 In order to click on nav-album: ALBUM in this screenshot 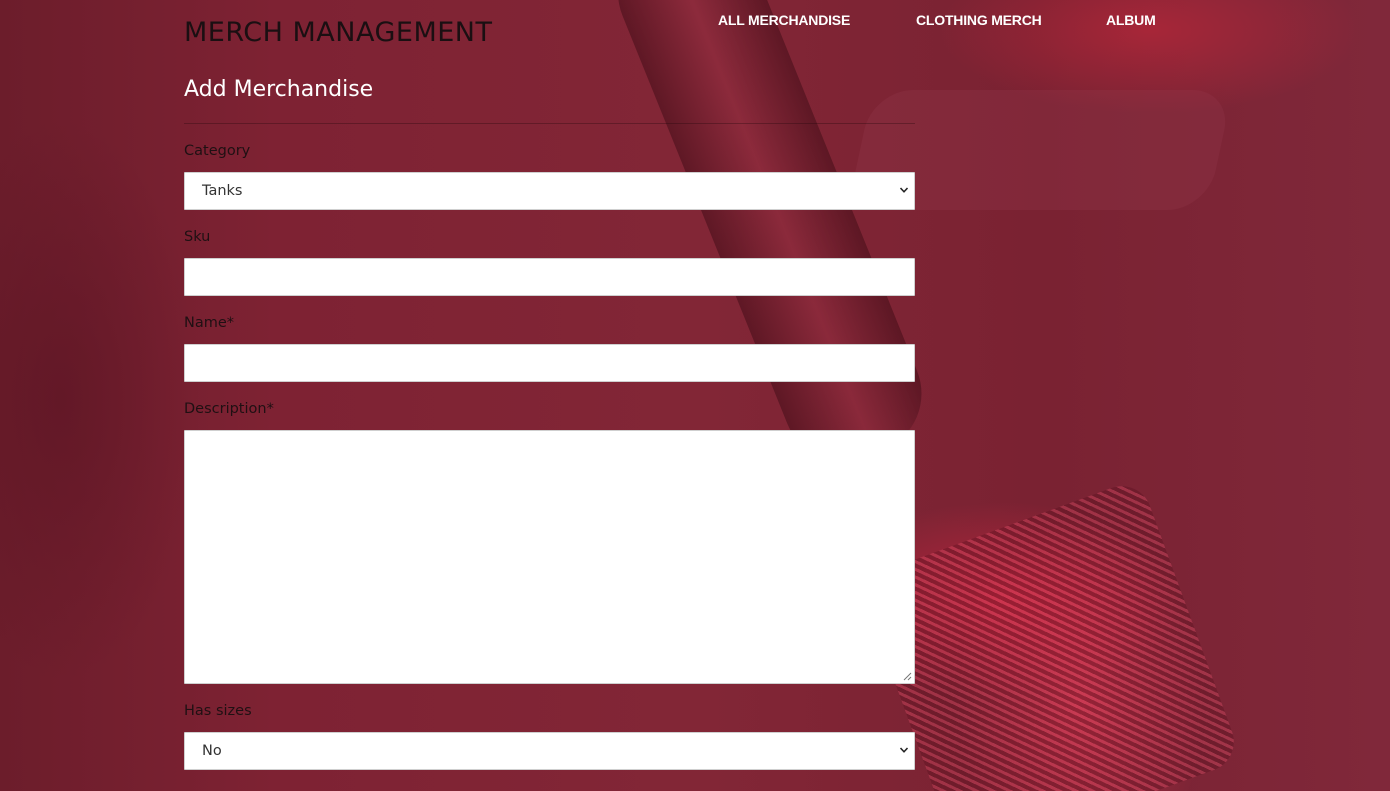, I will do `click(1146, 20)`.